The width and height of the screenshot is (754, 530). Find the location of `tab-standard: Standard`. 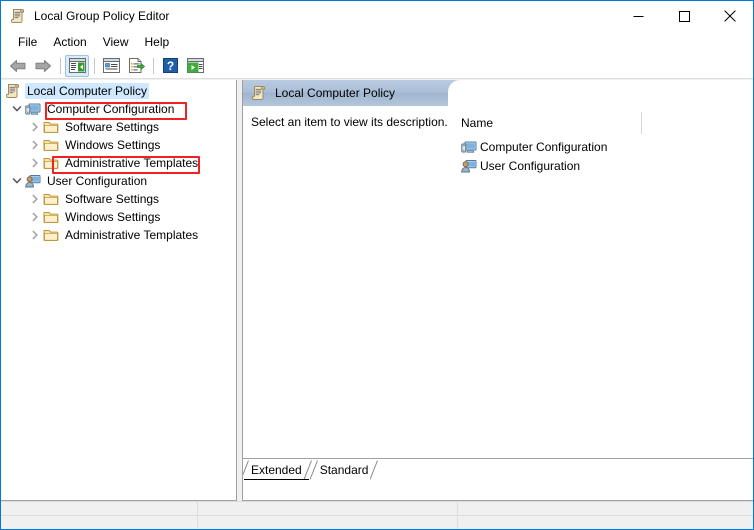

tab-standard: Standard is located at coordinates (344, 470).